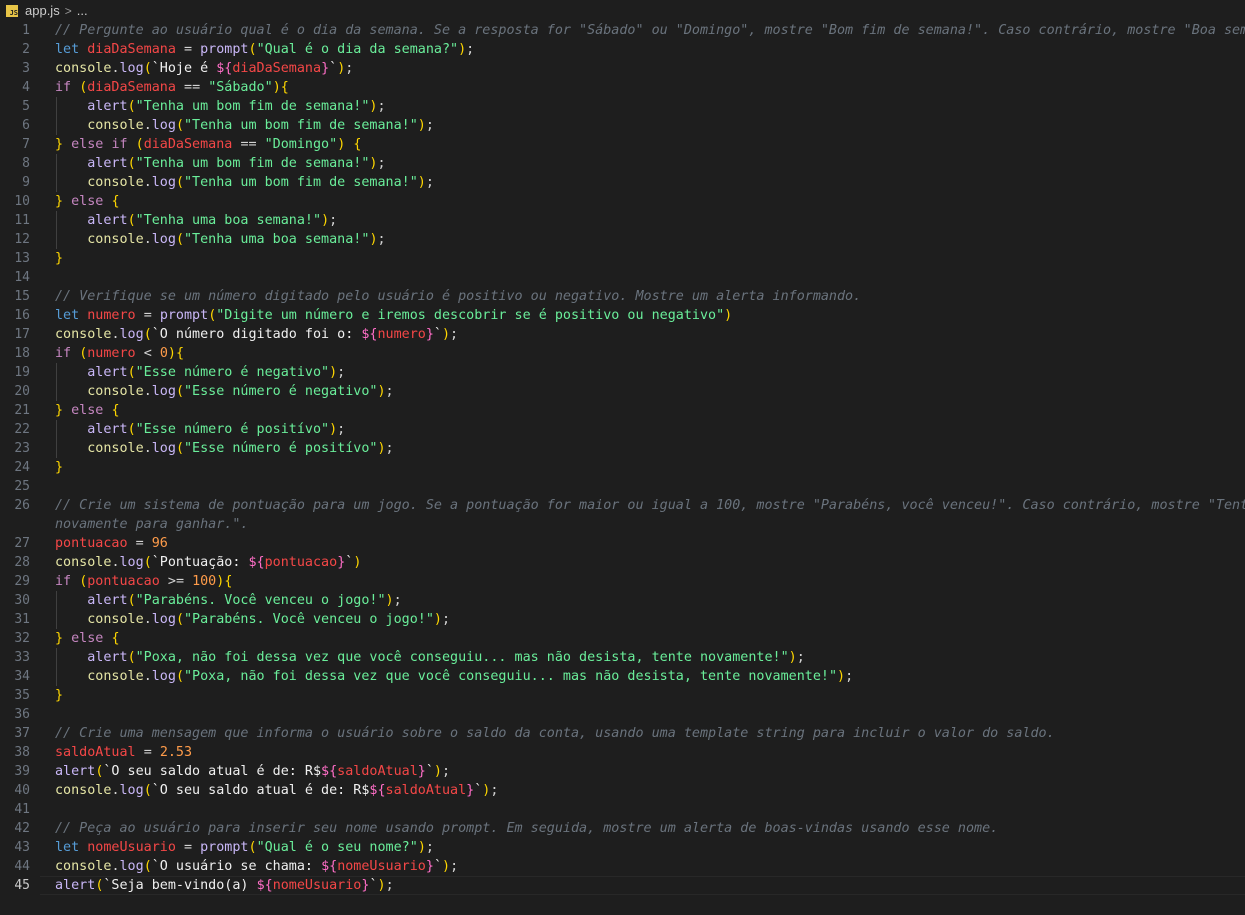 This screenshot has width=1245, height=915. Describe the element at coordinates (622, 486) in the screenshot. I see `code-line: 25` at that location.